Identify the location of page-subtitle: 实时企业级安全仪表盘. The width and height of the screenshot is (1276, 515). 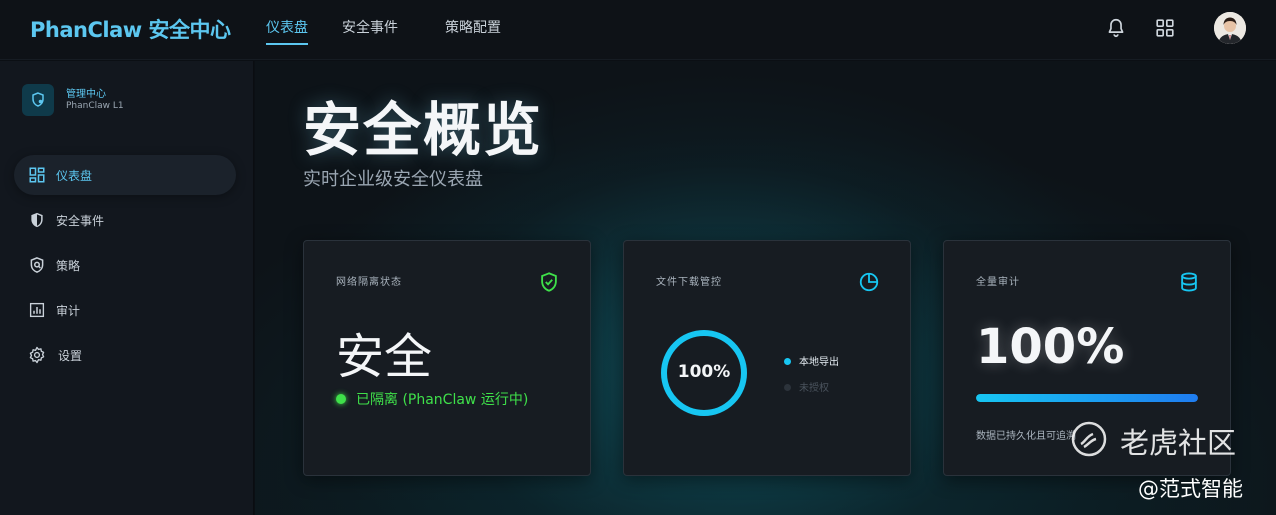
(393, 179).